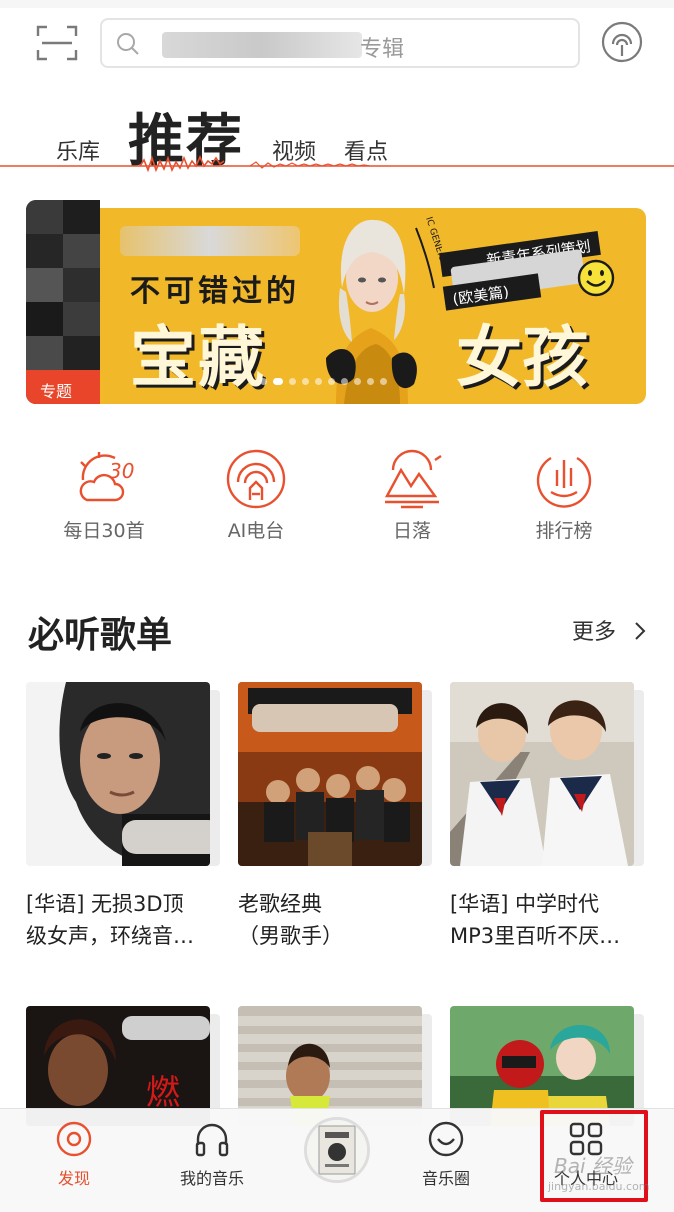 The height and width of the screenshot is (1212, 674). What do you see at coordinates (564, 482) in the screenshot?
I see `ranking-icon` at bounding box center [564, 482].